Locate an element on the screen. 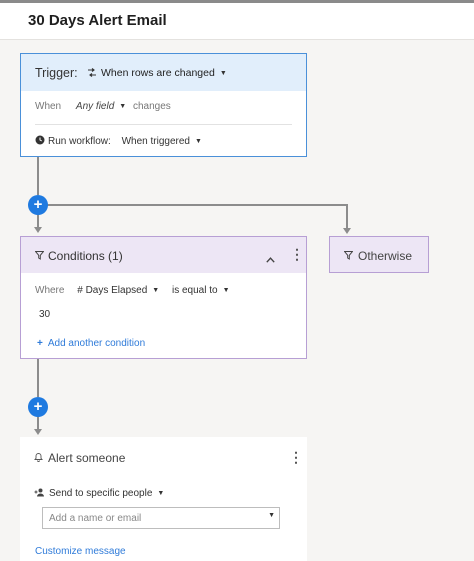  alert-title-wrap: Alert someone is located at coordinates (79, 458).